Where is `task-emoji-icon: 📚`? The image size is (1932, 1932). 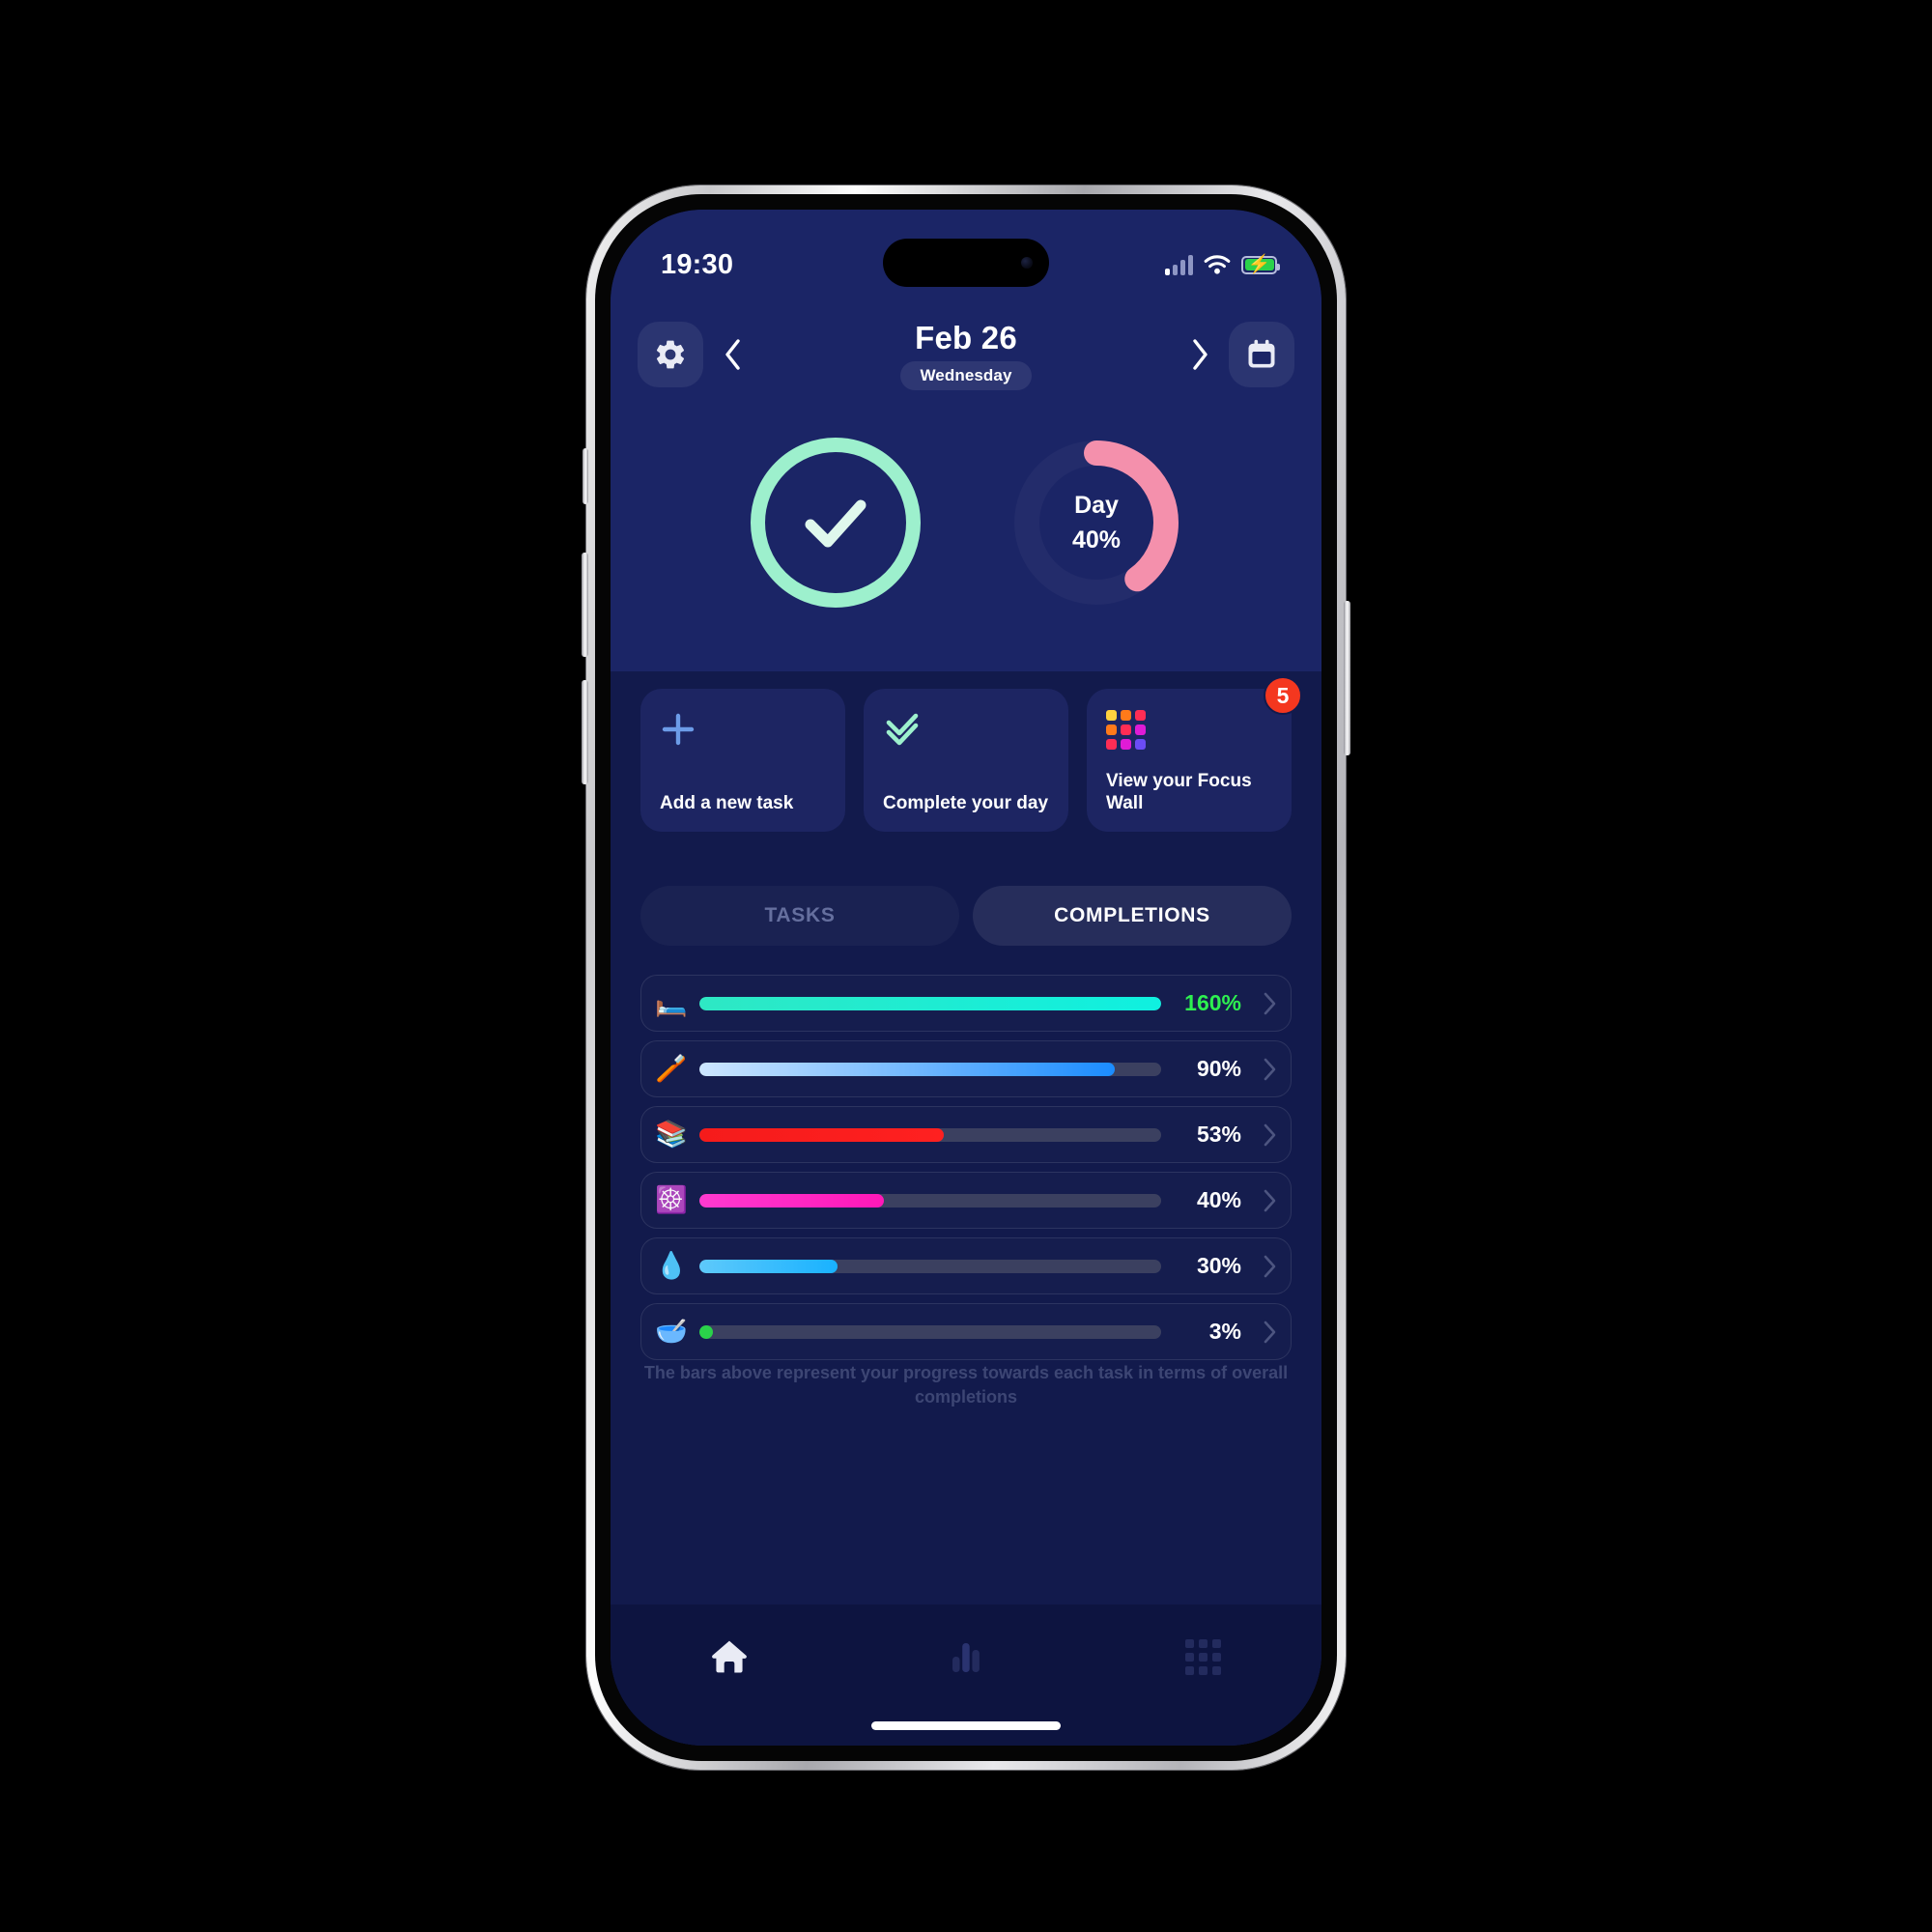 task-emoji-icon: 📚 is located at coordinates (671, 1134).